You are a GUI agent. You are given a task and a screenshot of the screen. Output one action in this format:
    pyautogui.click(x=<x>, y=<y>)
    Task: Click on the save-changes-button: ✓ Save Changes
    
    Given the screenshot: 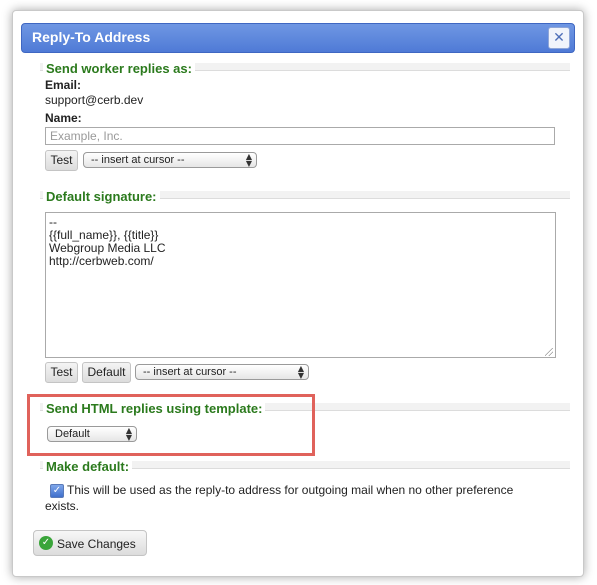 What is the action you would take?
    pyautogui.click(x=90, y=543)
    